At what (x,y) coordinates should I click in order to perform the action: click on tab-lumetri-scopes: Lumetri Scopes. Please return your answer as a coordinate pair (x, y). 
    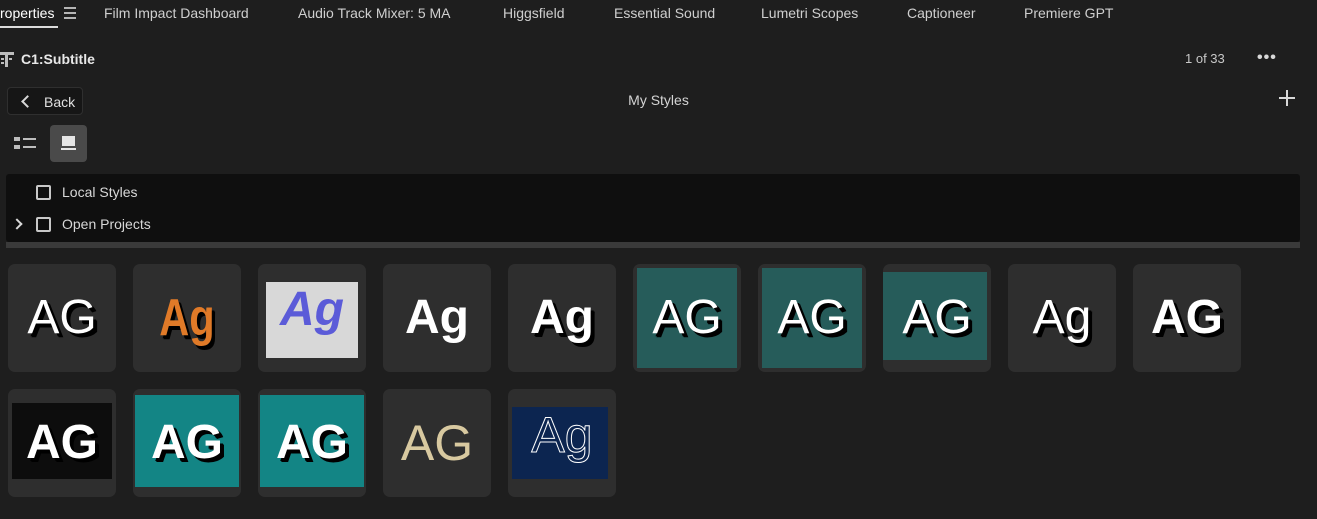
    Looking at the image, I should click on (809, 13).